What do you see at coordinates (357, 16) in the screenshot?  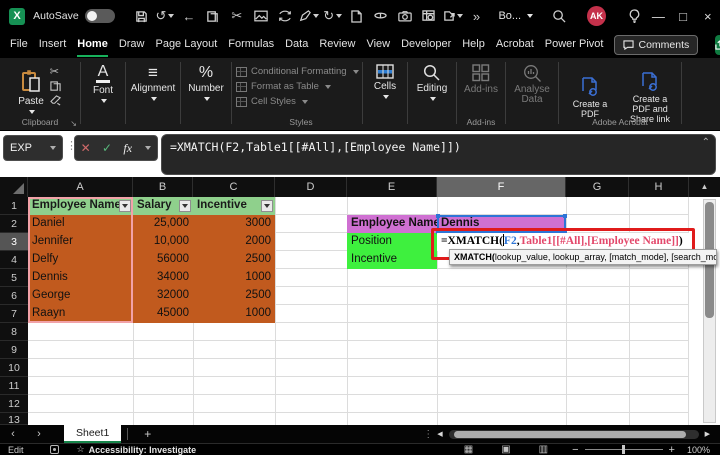 I see `new-file-icon` at bounding box center [357, 16].